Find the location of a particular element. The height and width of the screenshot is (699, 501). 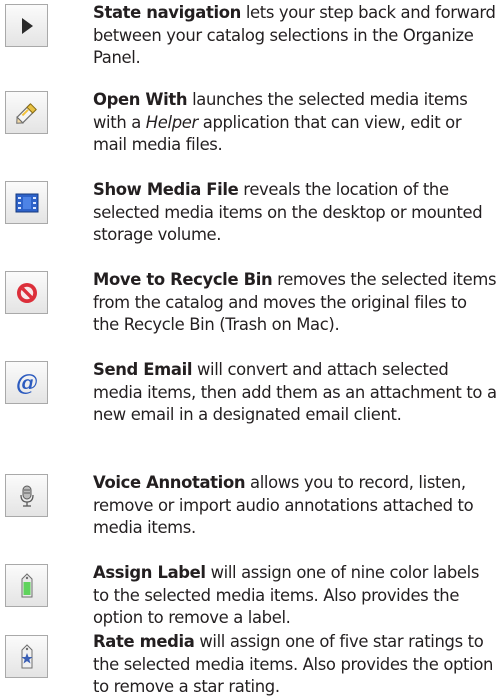

prohibited-icon is located at coordinates (26, 292).